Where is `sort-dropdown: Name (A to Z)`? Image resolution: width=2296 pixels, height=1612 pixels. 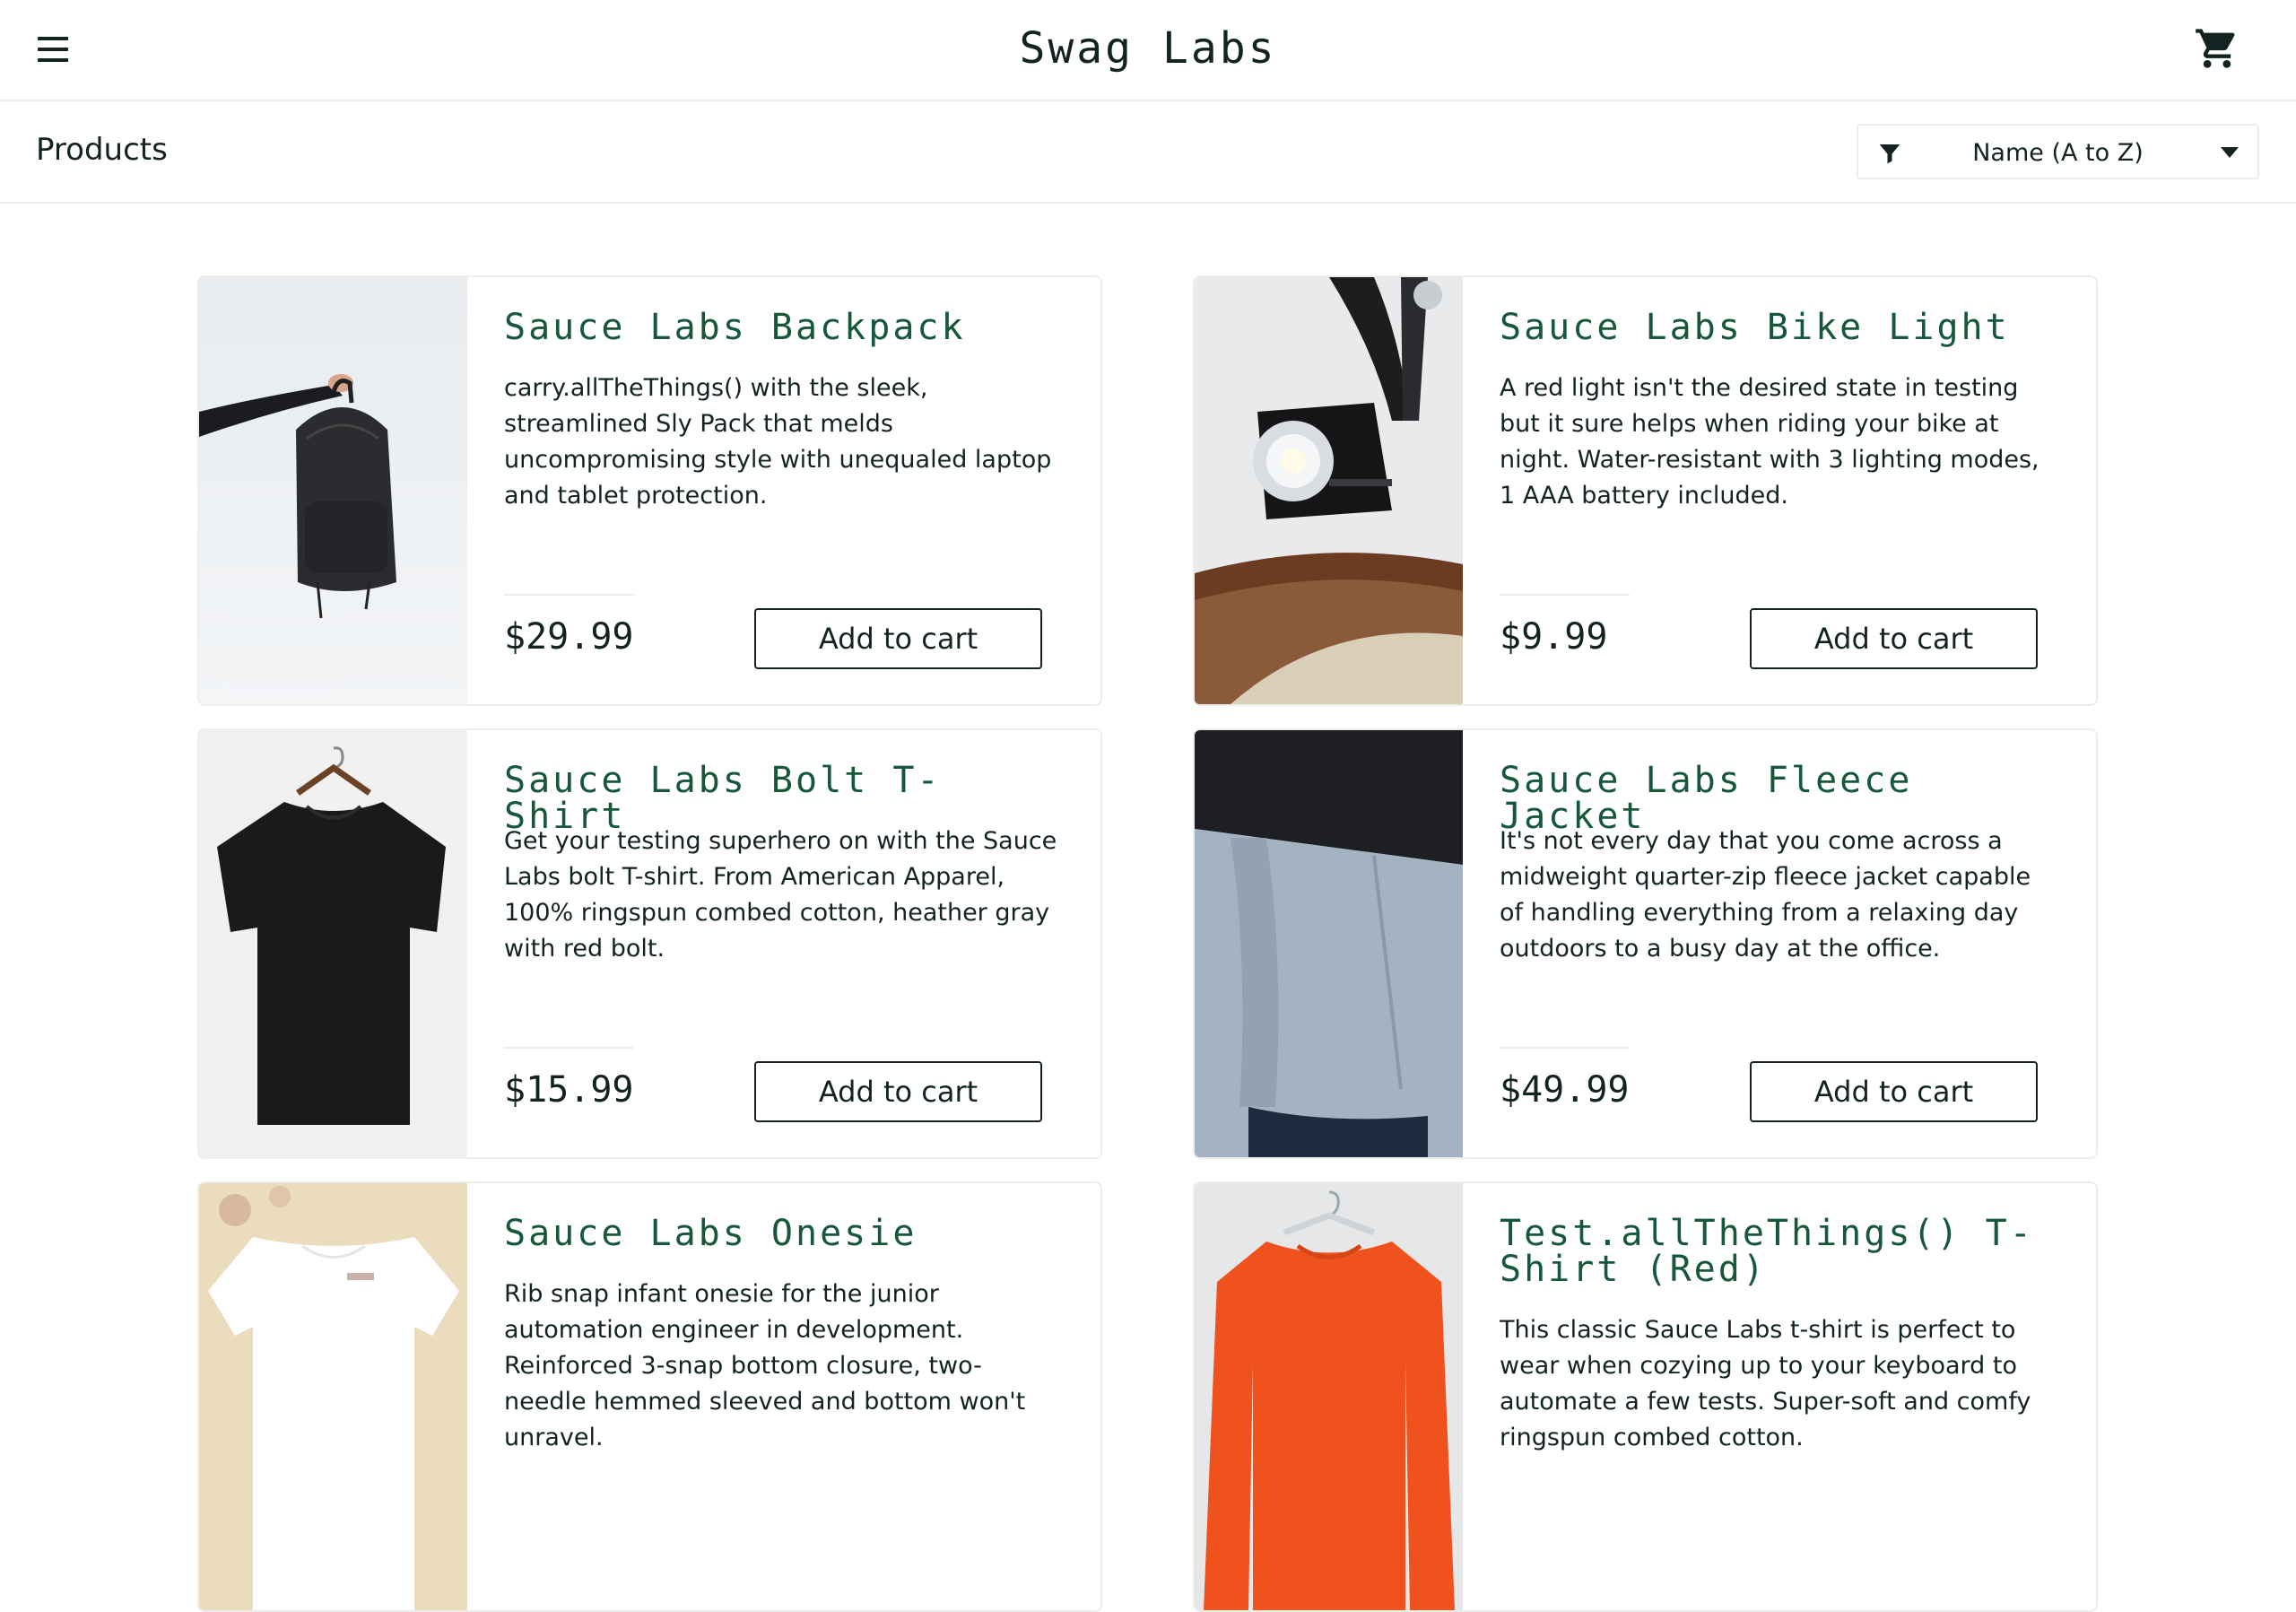 sort-dropdown: Name (A to Z) is located at coordinates (2058, 151).